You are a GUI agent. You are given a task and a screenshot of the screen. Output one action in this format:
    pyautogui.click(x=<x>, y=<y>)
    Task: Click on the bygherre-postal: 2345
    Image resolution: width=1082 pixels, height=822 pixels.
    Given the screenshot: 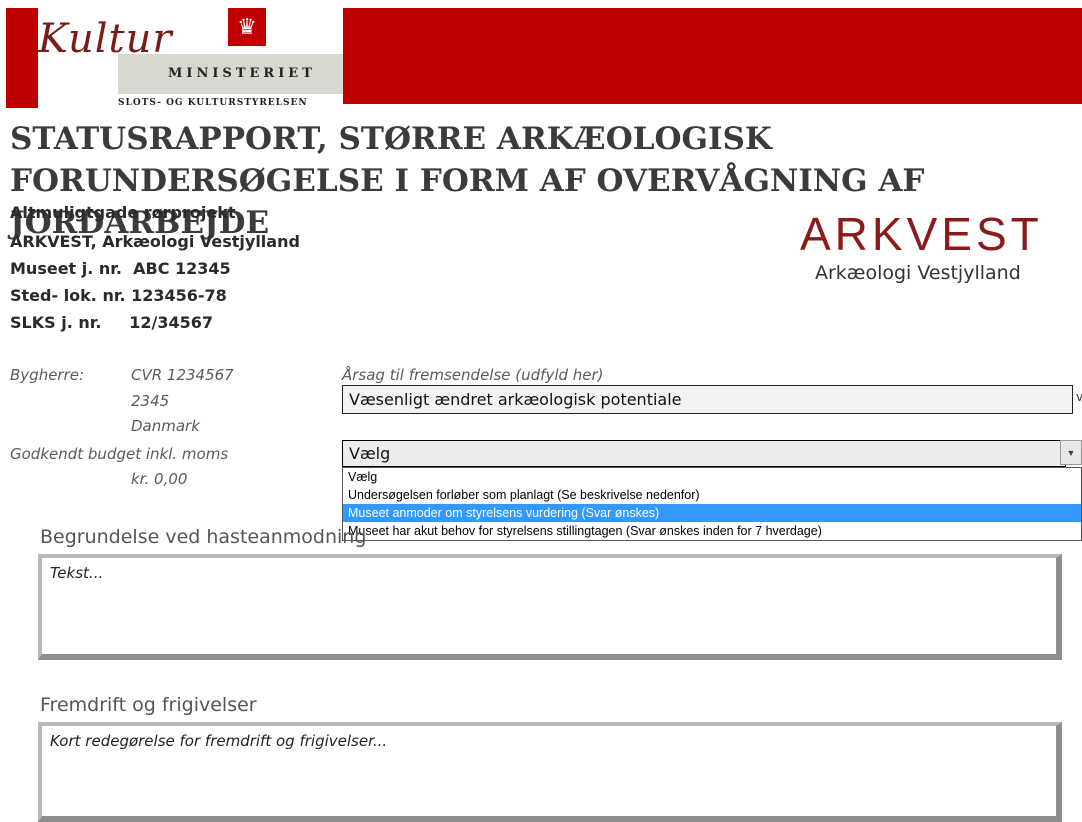 What is the action you would take?
    pyautogui.click(x=150, y=401)
    